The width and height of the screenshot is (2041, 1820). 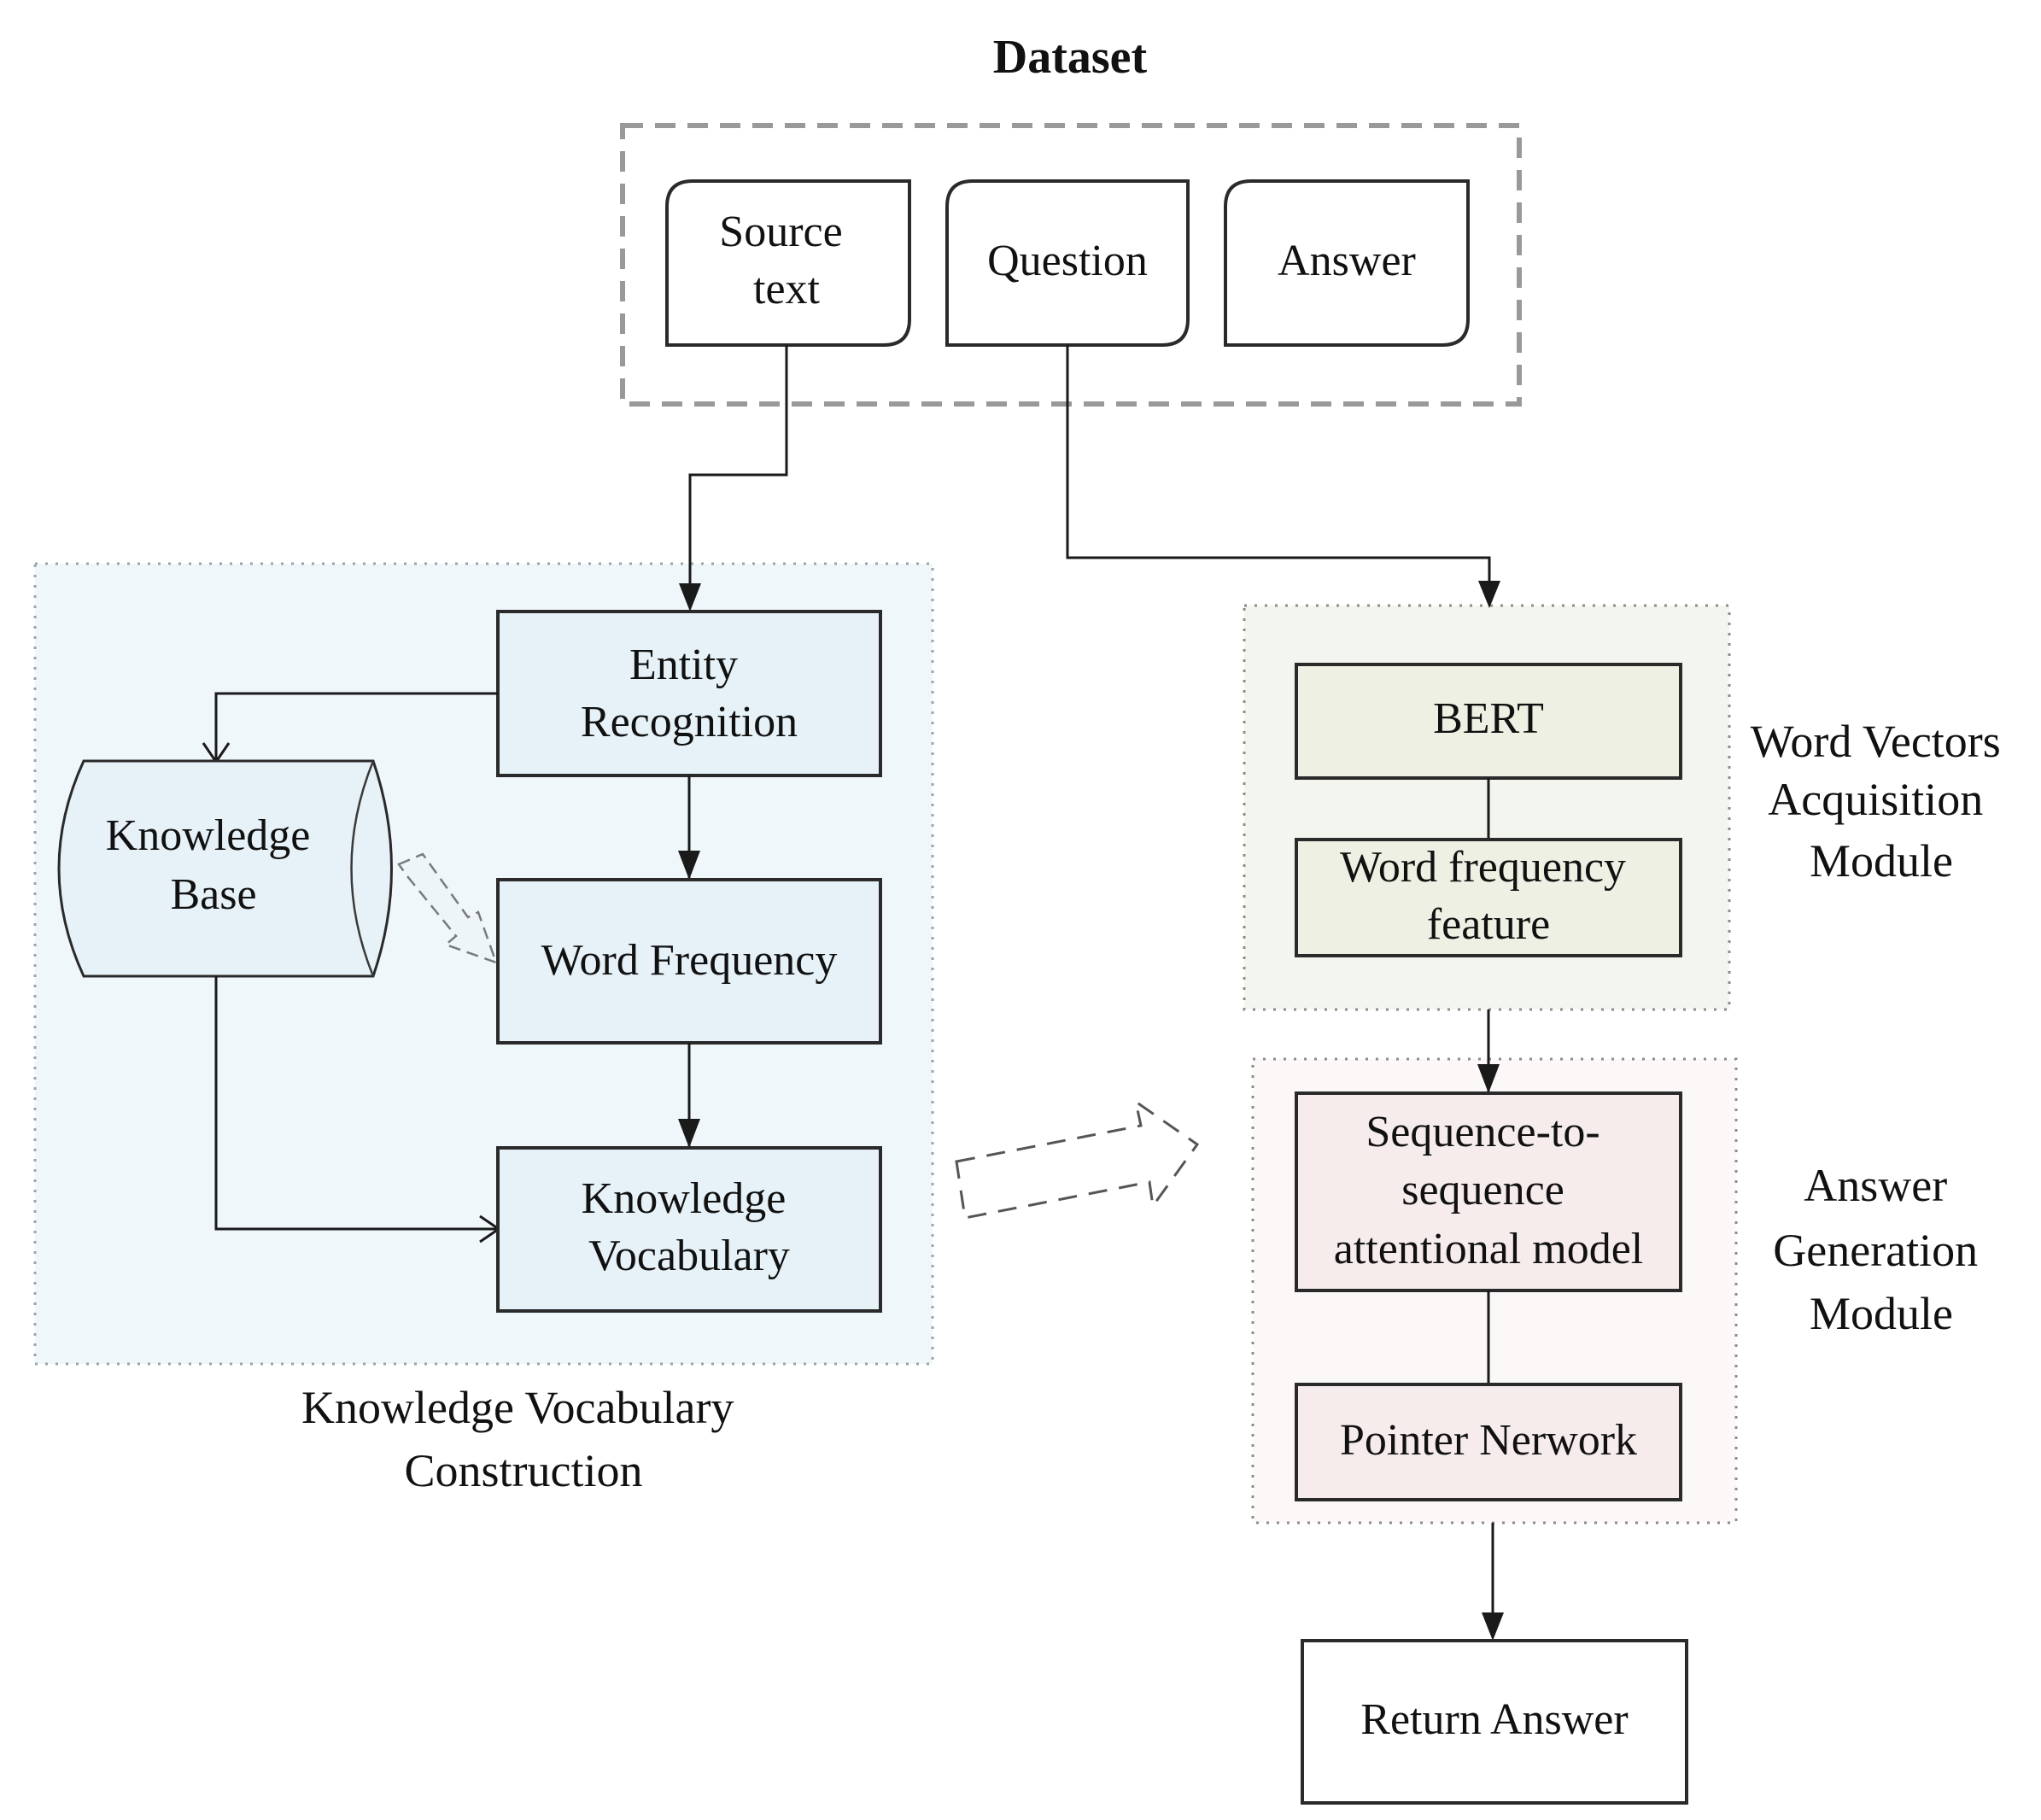 I want to click on entity-recognition-node, so click(x=689, y=694).